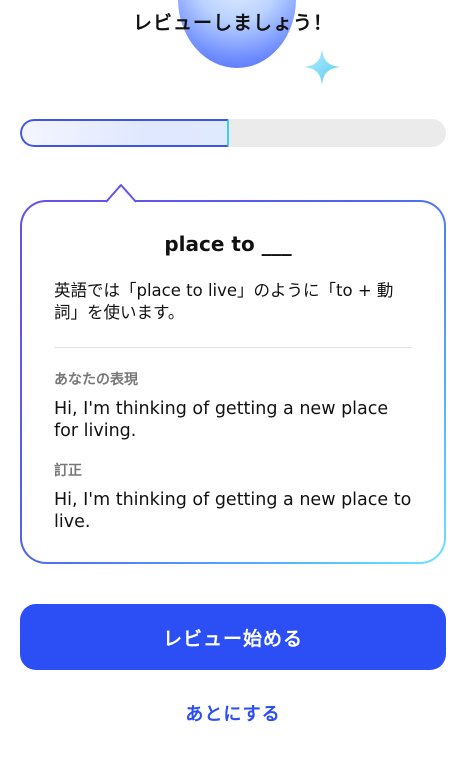 The image size is (466, 768). What do you see at coordinates (121, 193) in the screenshot?
I see `card-pointer` at bounding box center [121, 193].